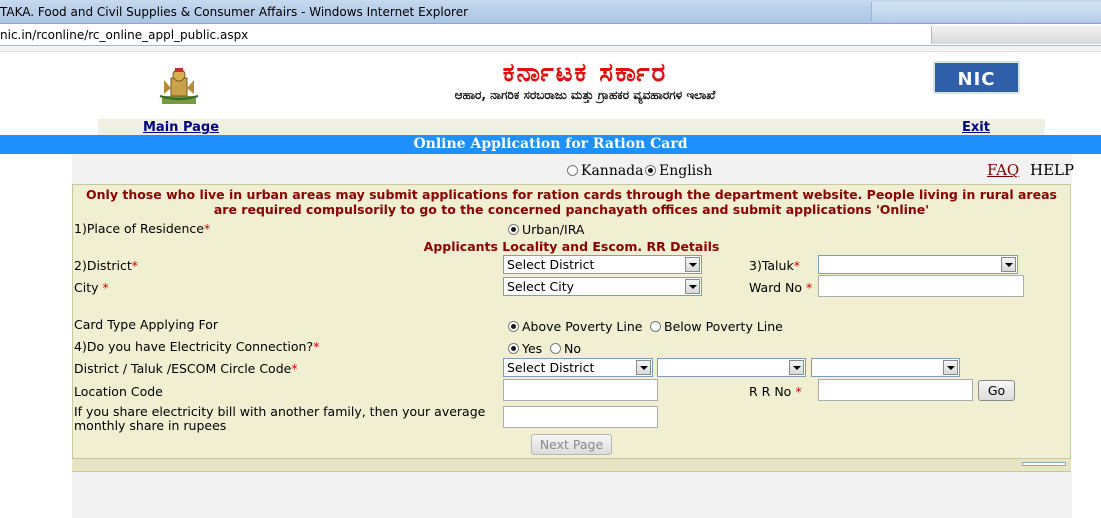 The image size is (1101, 518). Describe the element at coordinates (655, 326) in the screenshot. I see `radio-bpl` at that location.